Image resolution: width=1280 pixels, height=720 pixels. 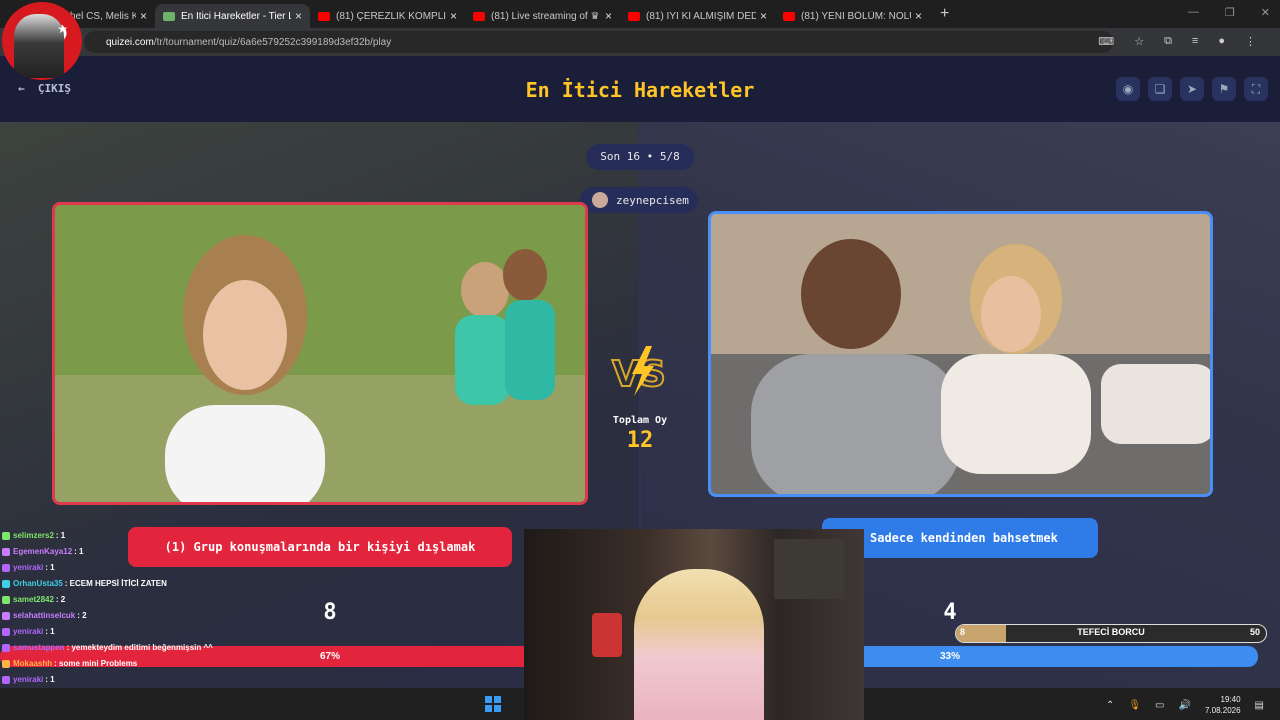 What do you see at coordinates (852, 16) in the screenshot?
I see `browser-tab: (81) YENİ BÖLÜM: NOLUYO YA ×` at bounding box center [852, 16].